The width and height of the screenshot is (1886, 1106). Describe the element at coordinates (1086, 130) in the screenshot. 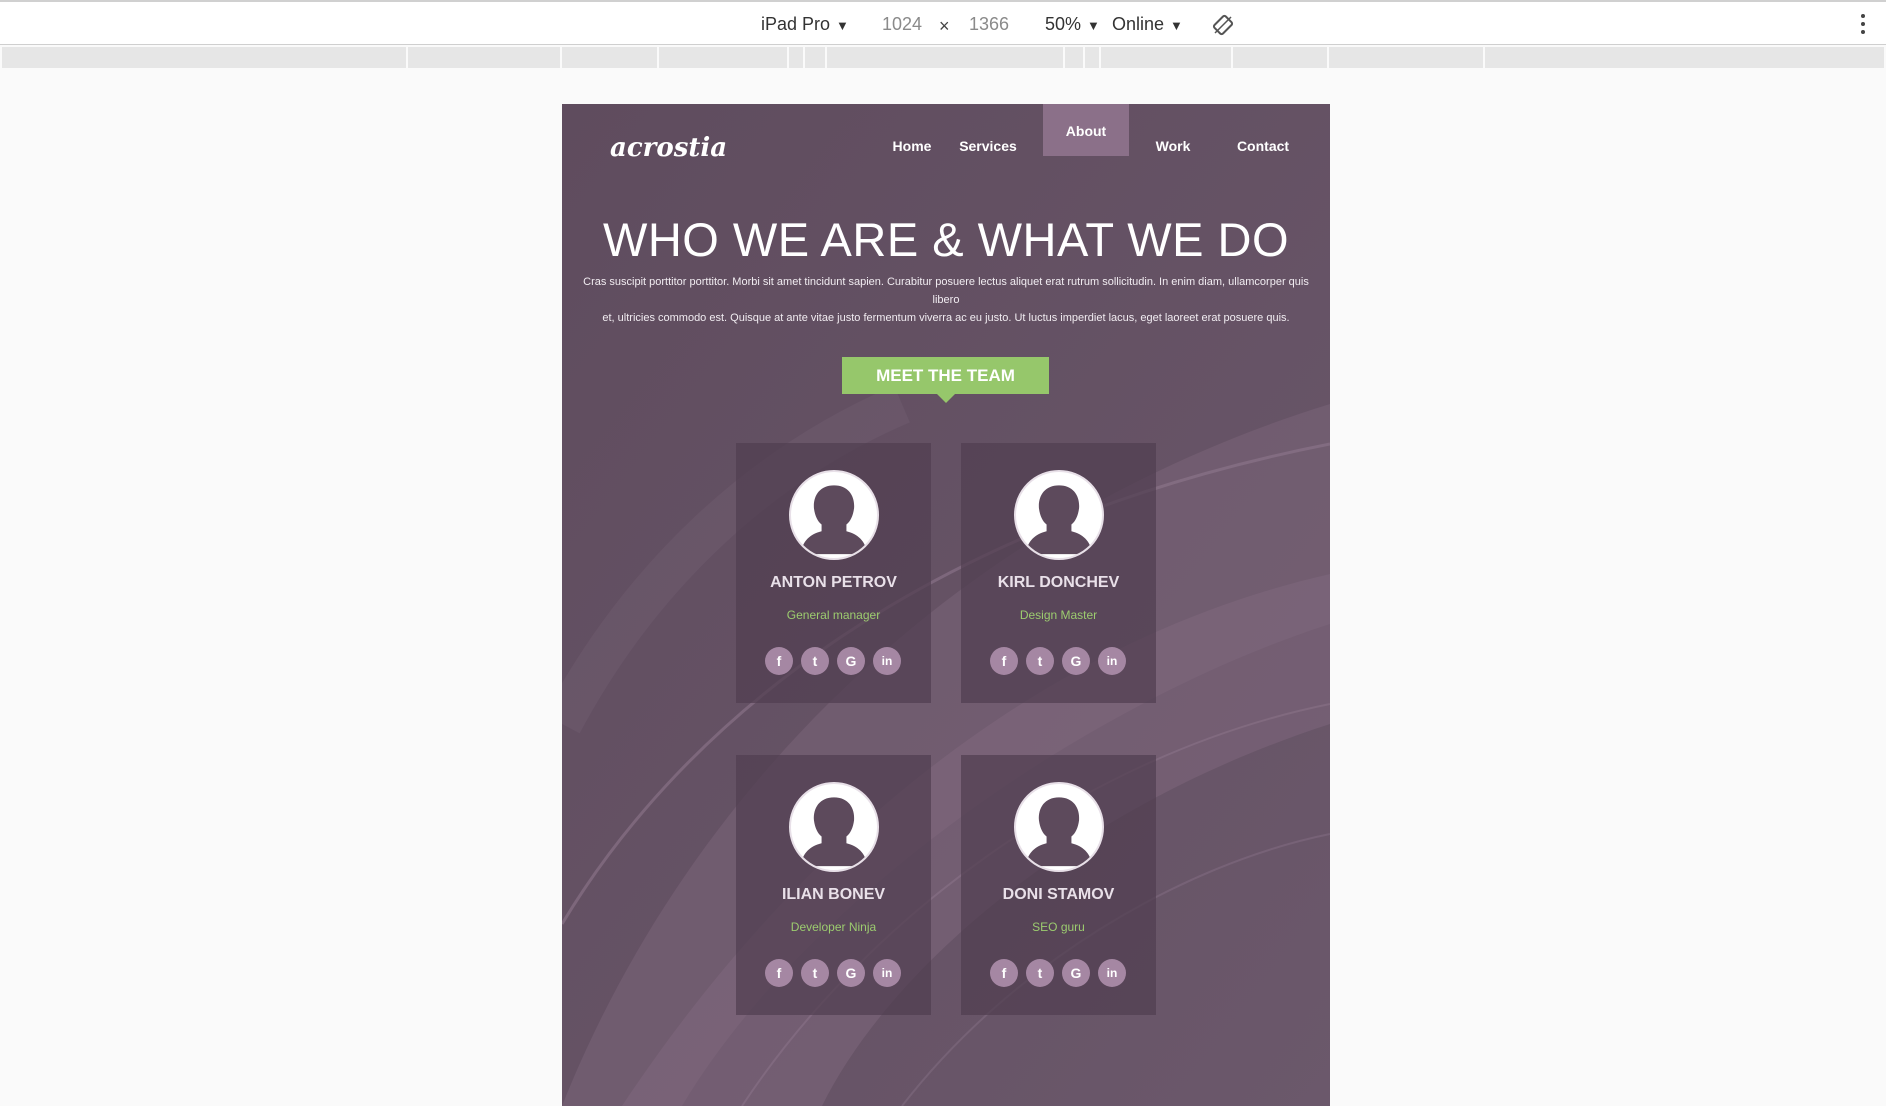

I see `nav-item-about: About` at that location.